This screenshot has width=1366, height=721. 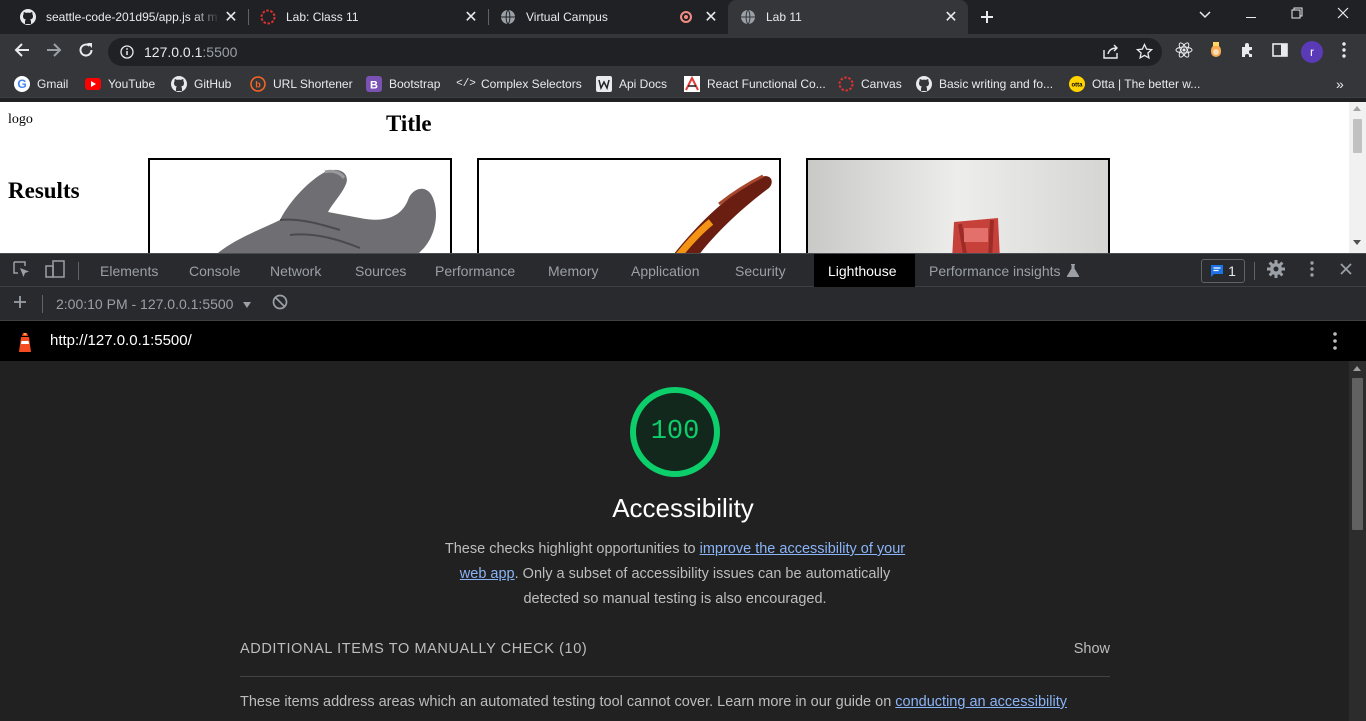 I want to click on message-icon, so click(x=1217, y=271).